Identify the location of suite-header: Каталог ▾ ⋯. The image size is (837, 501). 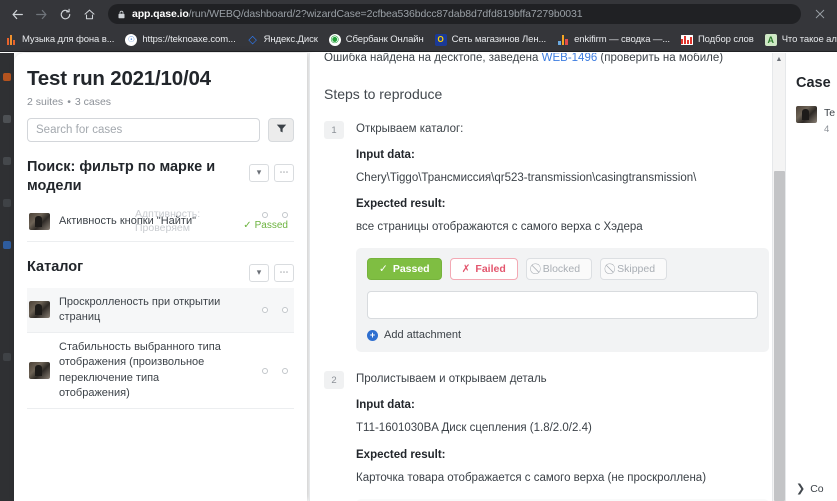
(160, 270).